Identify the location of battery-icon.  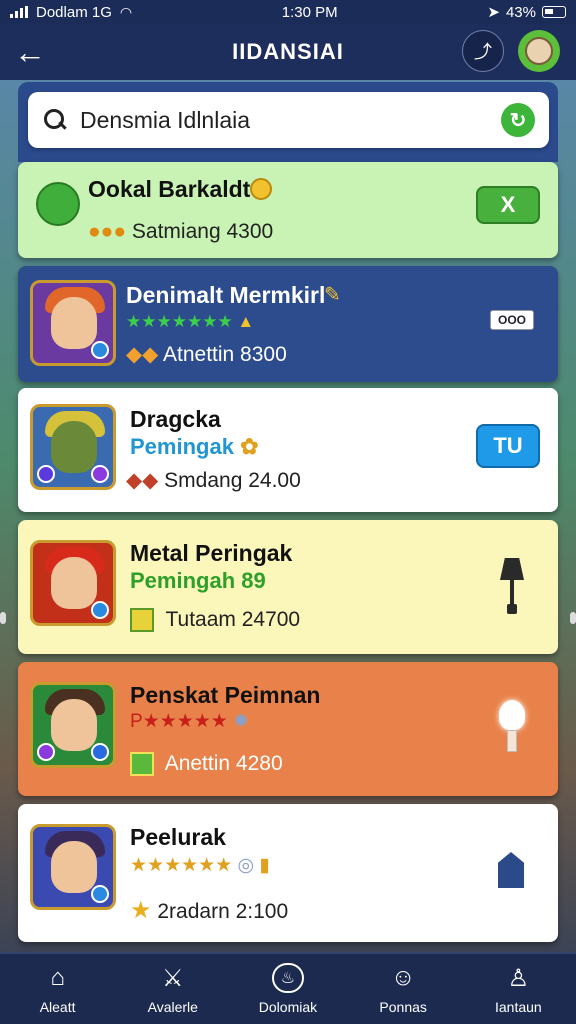
(553, 12).